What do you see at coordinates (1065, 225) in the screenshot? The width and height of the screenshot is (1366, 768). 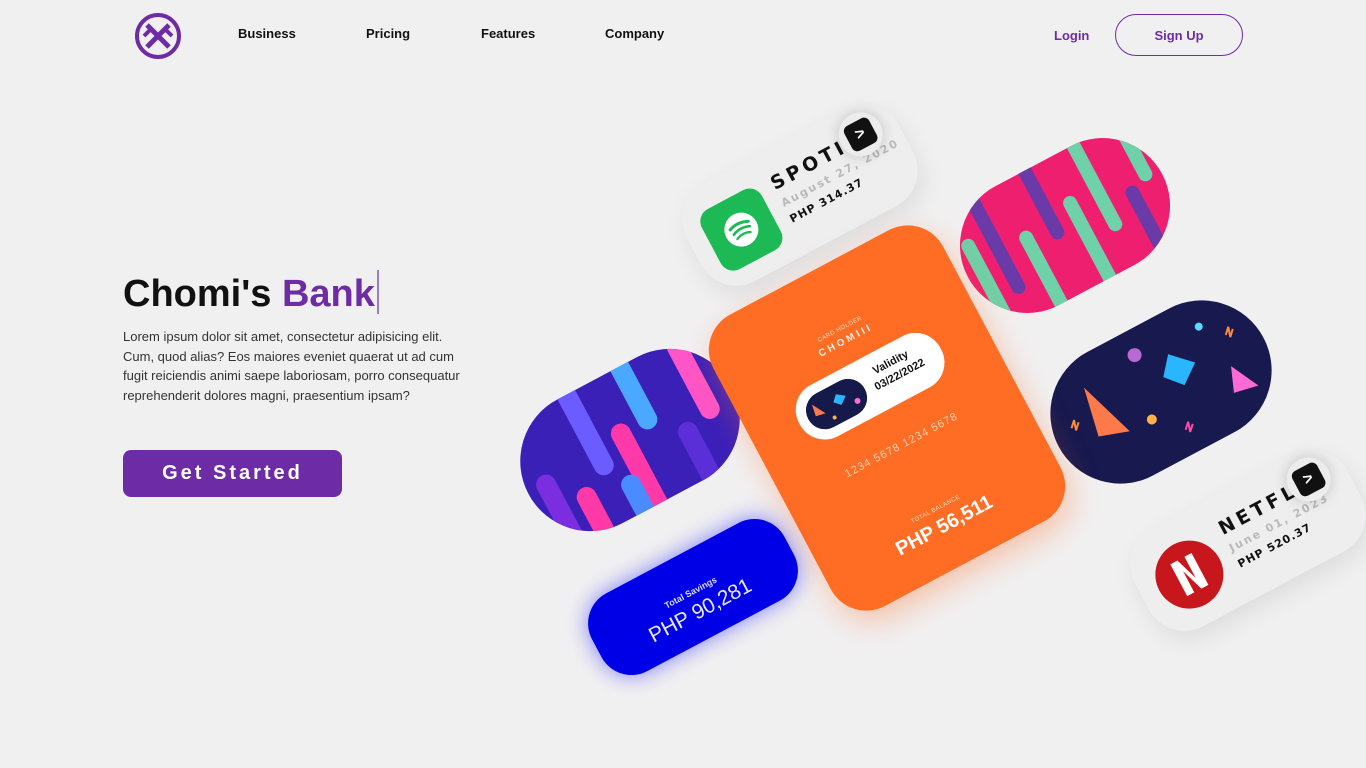 I see `decorative-pattern-top-right` at bounding box center [1065, 225].